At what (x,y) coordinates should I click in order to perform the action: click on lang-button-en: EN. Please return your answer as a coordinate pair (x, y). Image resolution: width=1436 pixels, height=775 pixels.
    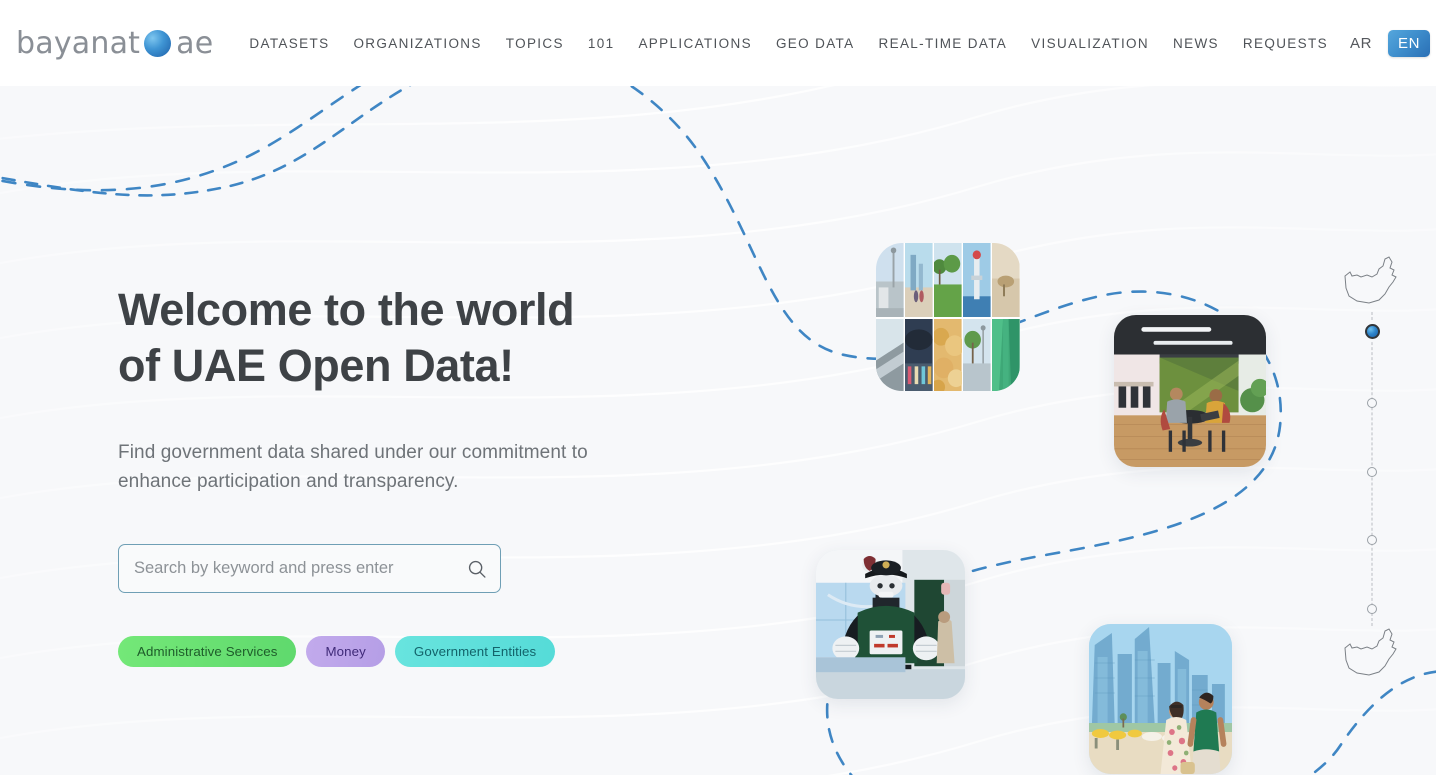
    Looking at the image, I should click on (1409, 43).